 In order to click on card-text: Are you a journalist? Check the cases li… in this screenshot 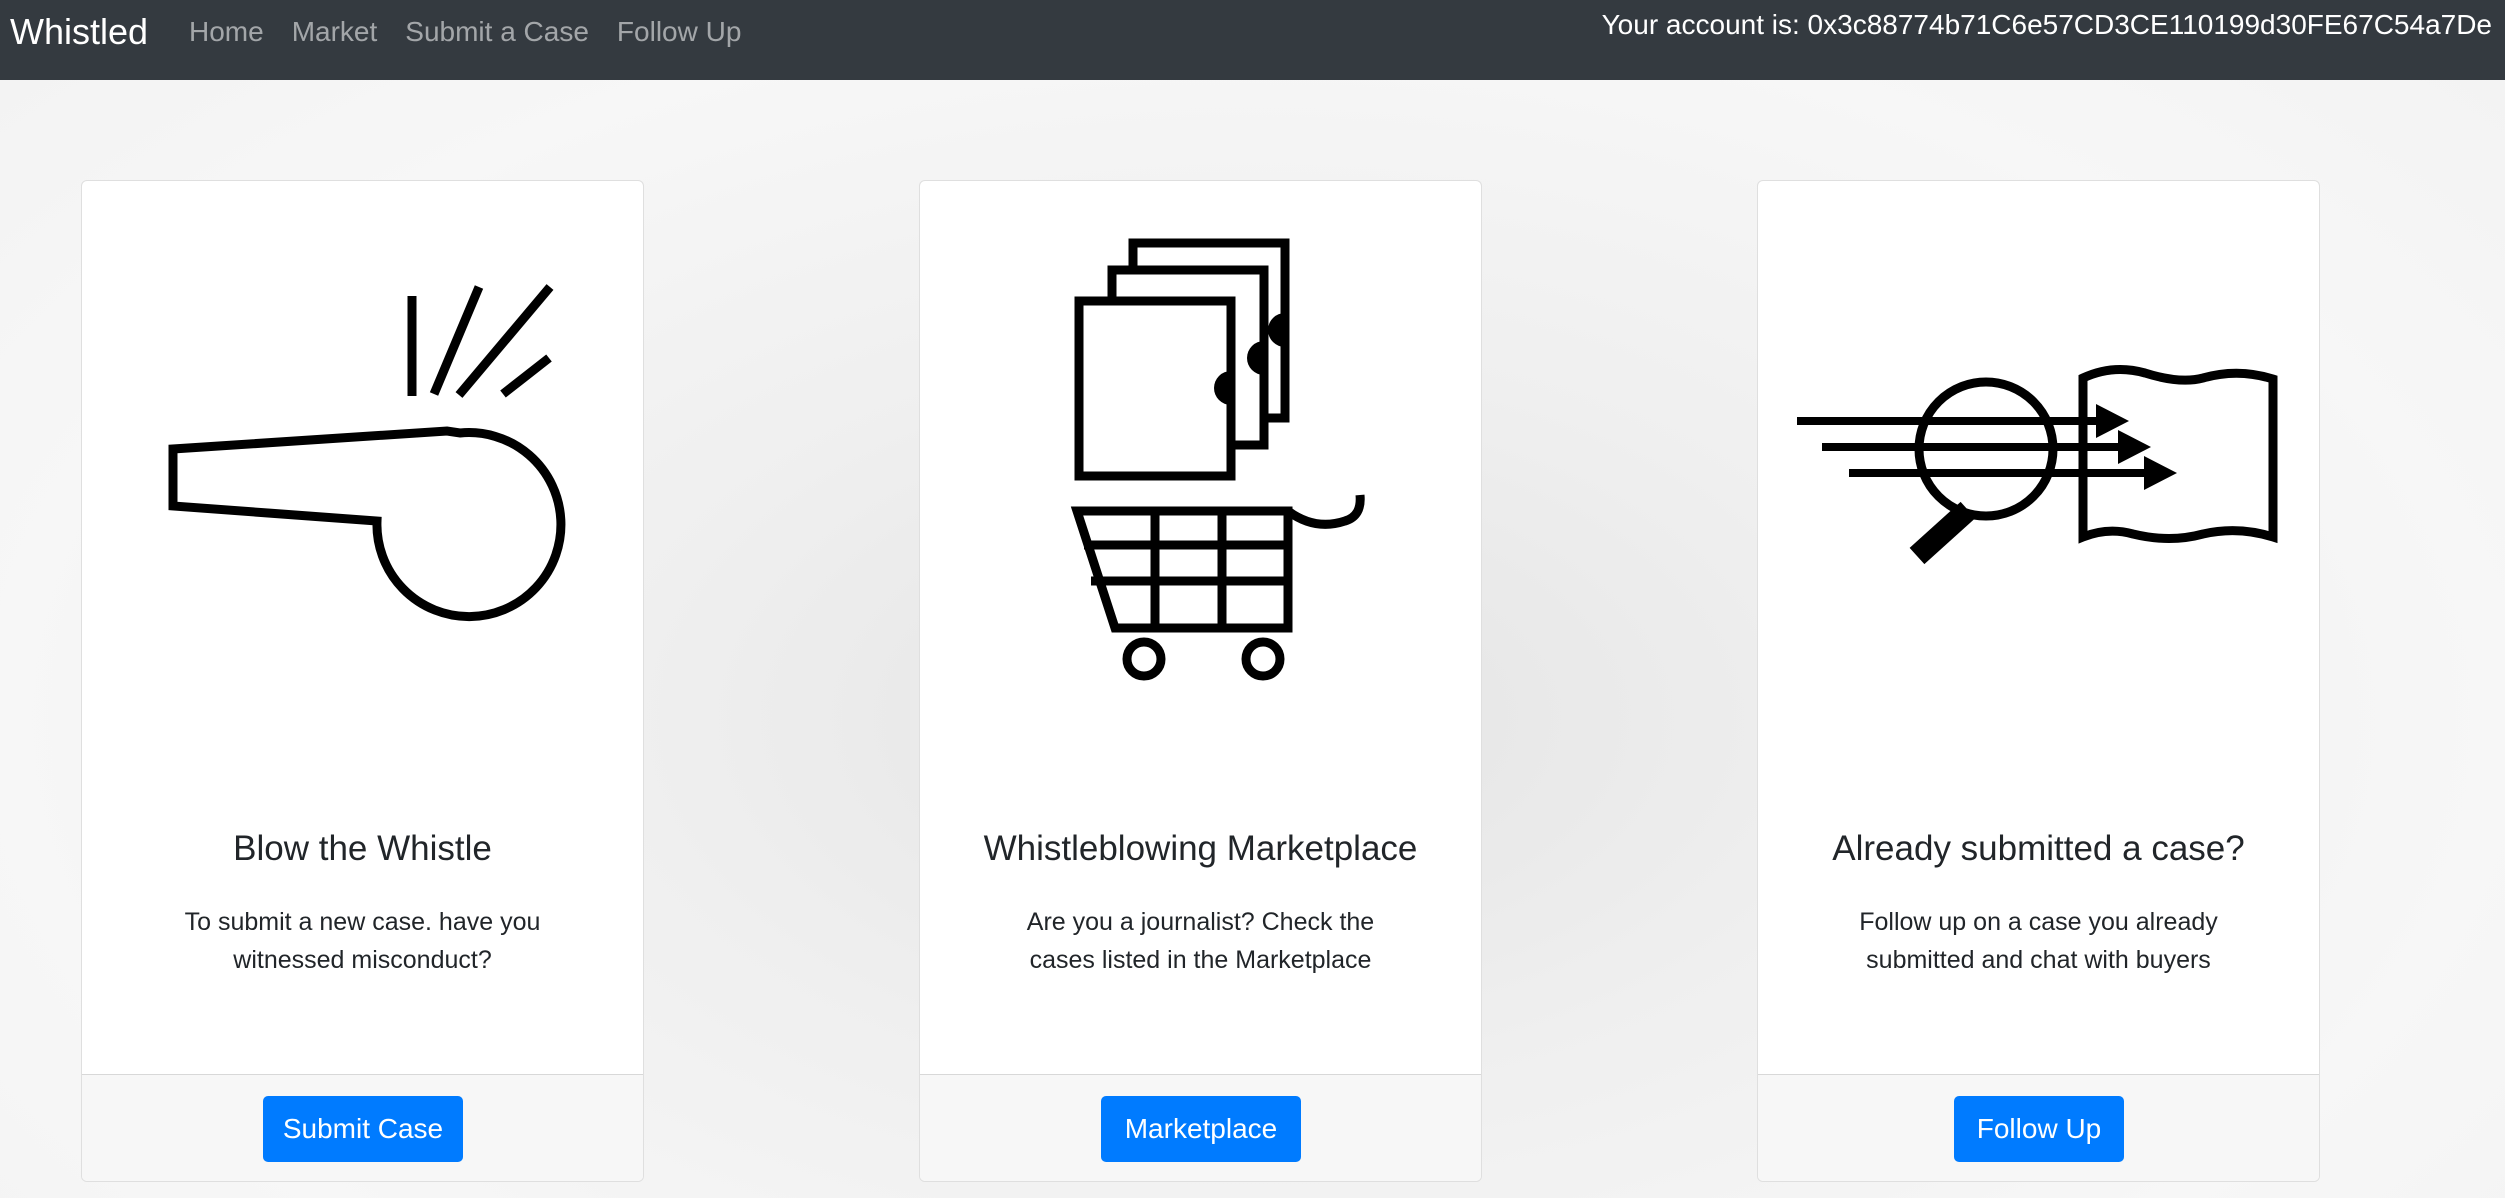, I will do `click(1200, 941)`.